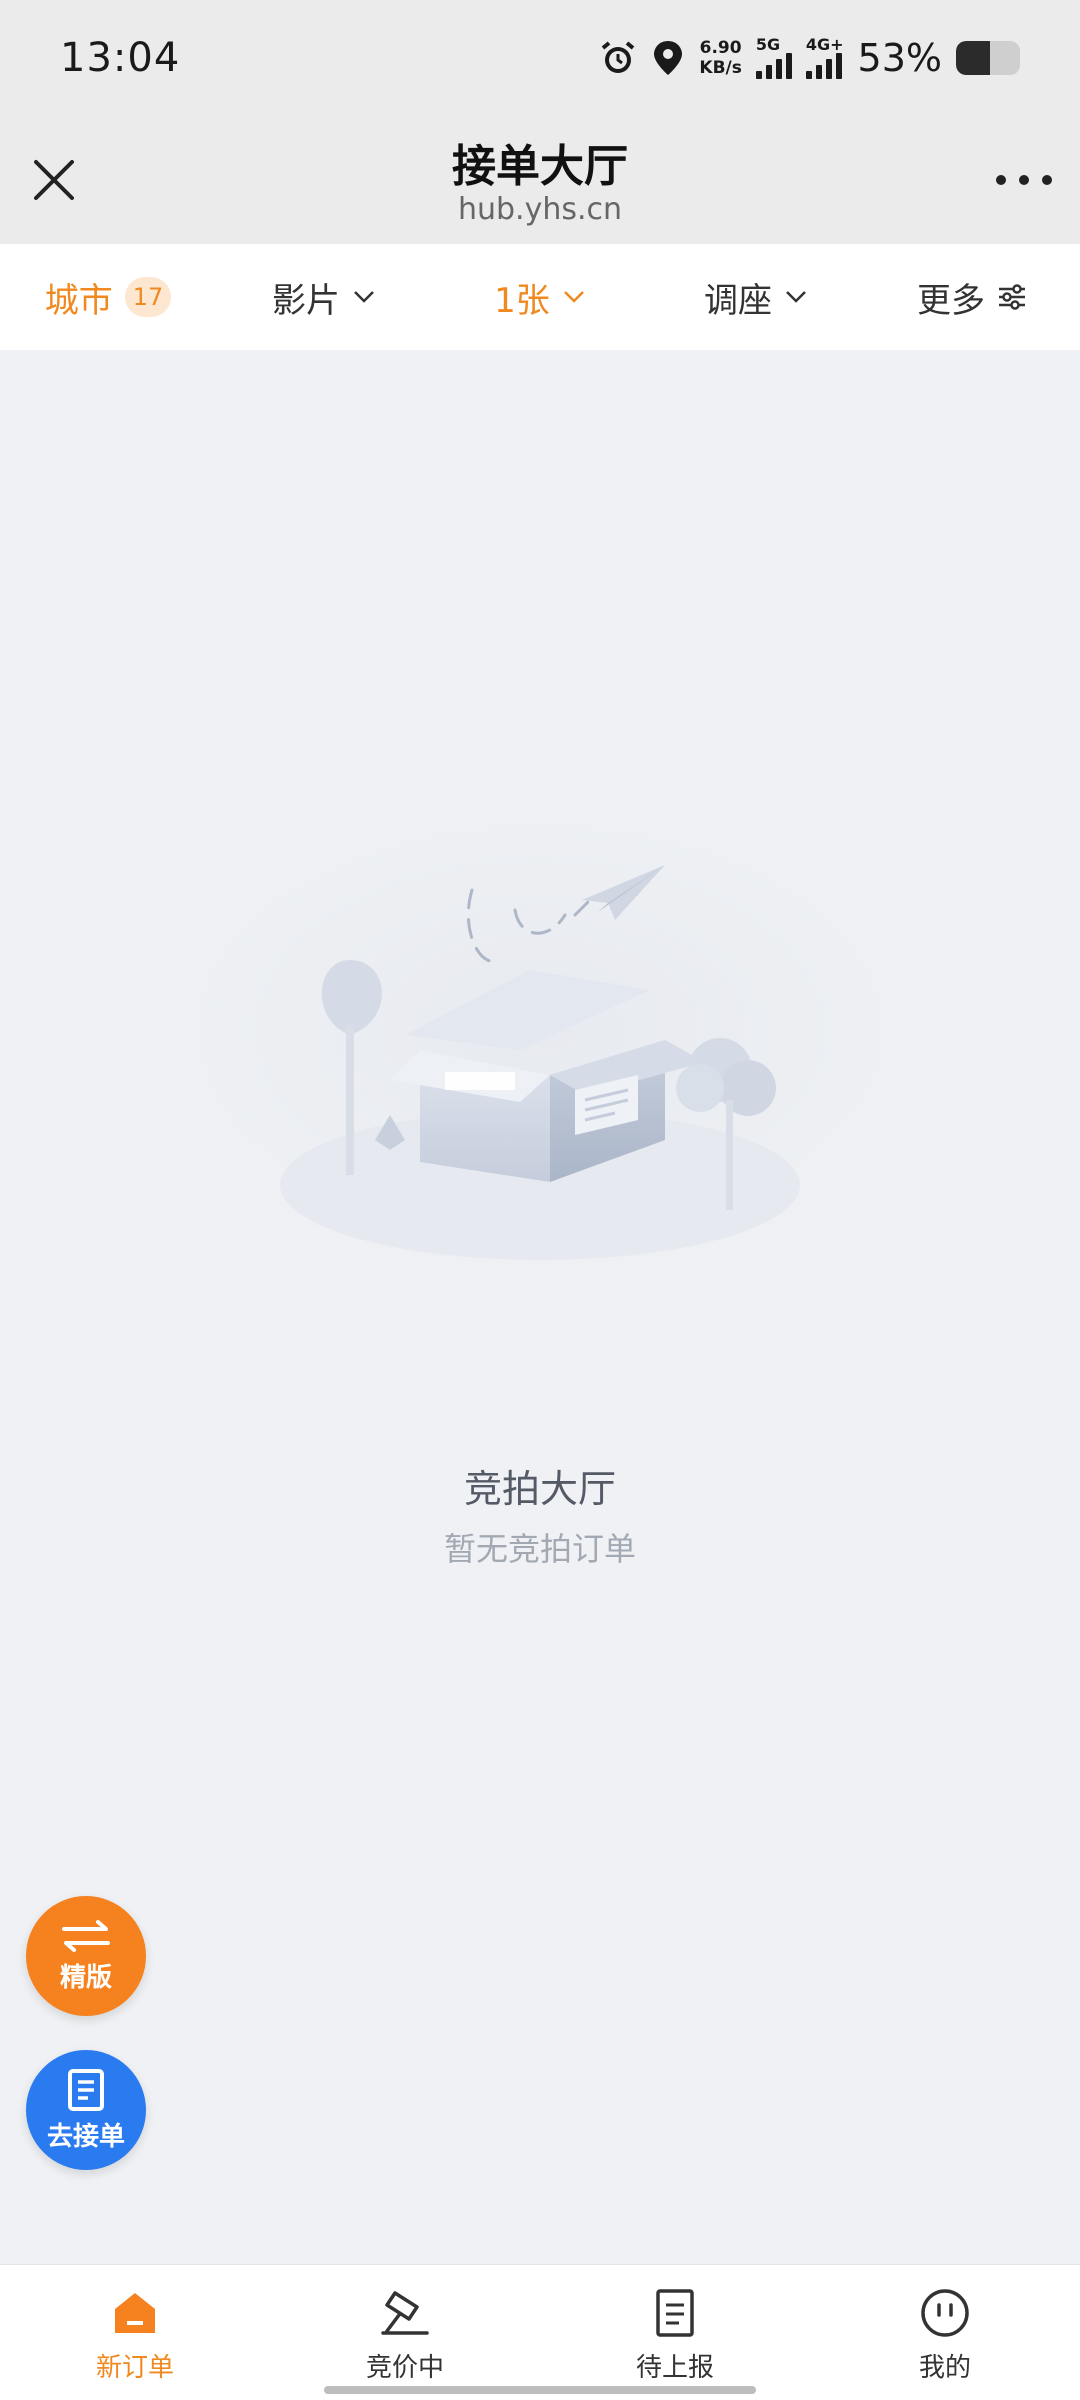 The width and height of the screenshot is (1080, 2400). I want to click on signal-4g: 4G+, so click(824, 57).